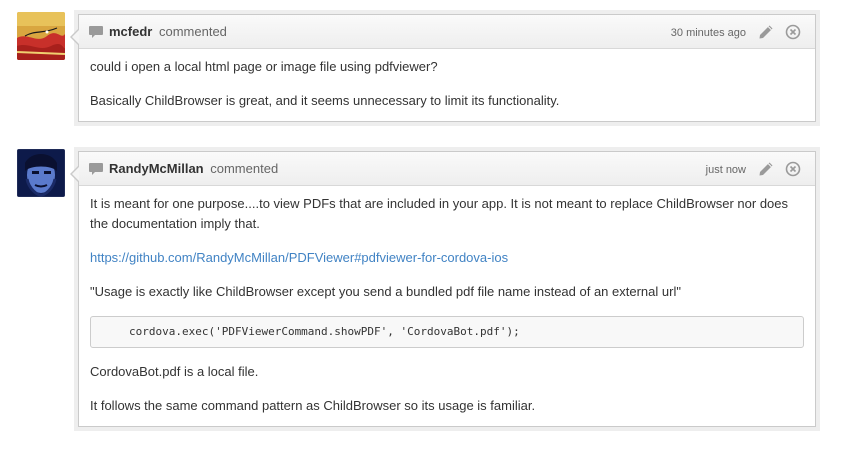 The image size is (861, 451). What do you see at coordinates (708, 33) in the screenshot?
I see `comment-timestamp: 30 minutes ago` at bounding box center [708, 33].